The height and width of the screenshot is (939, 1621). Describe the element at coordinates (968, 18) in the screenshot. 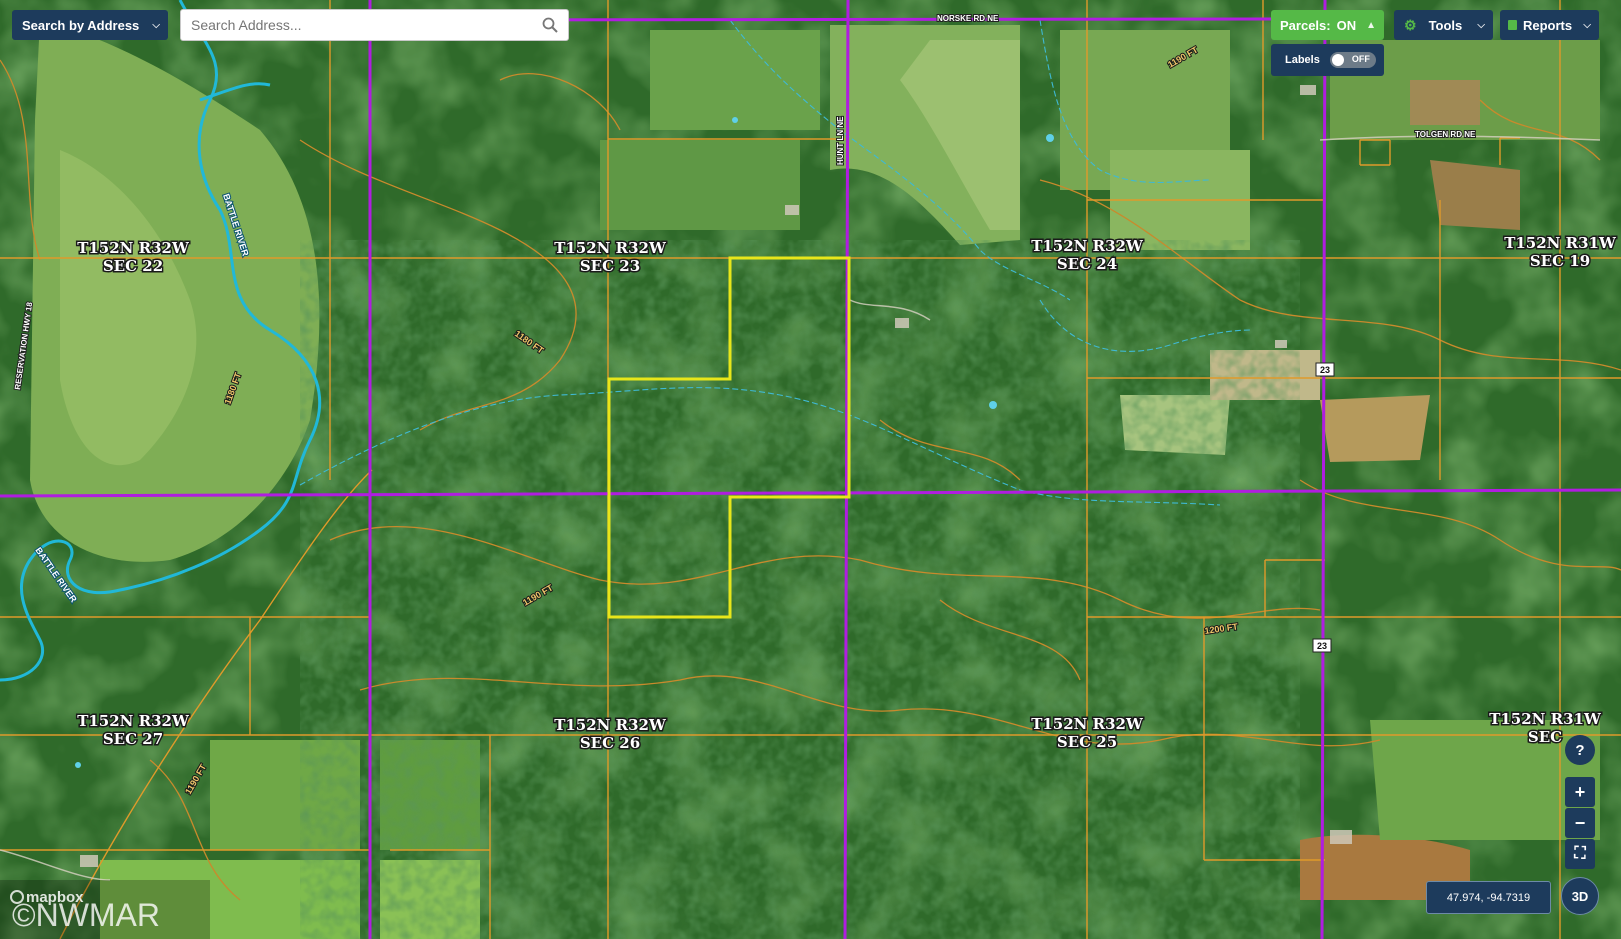

I see `road-label: NORSKE RD NE` at that location.